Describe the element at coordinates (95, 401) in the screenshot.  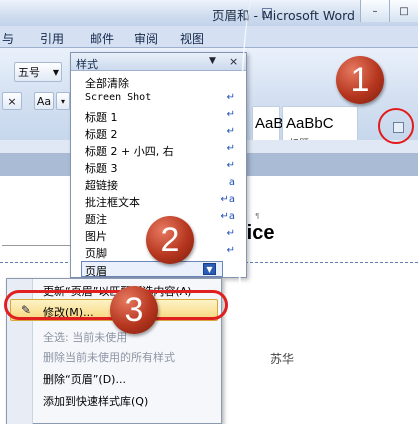
I see `menu-item-add-to-quick-styles: 添加到快速样式库(Q)` at that location.